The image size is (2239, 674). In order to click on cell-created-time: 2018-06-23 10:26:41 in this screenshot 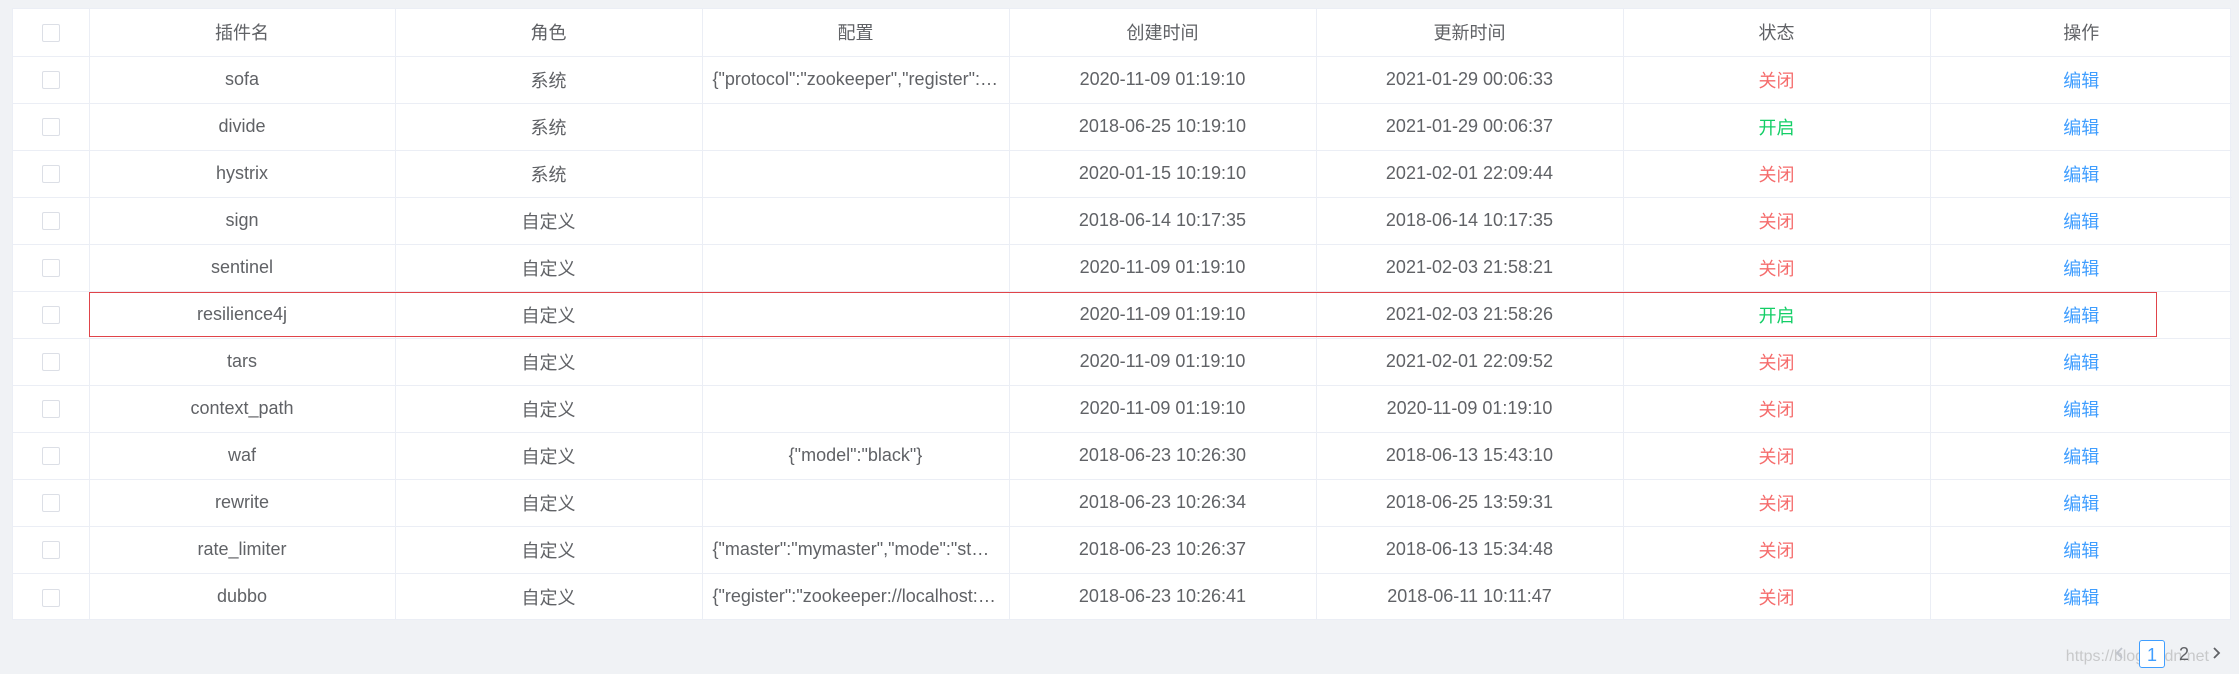, I will do `click(1163, 596)`.